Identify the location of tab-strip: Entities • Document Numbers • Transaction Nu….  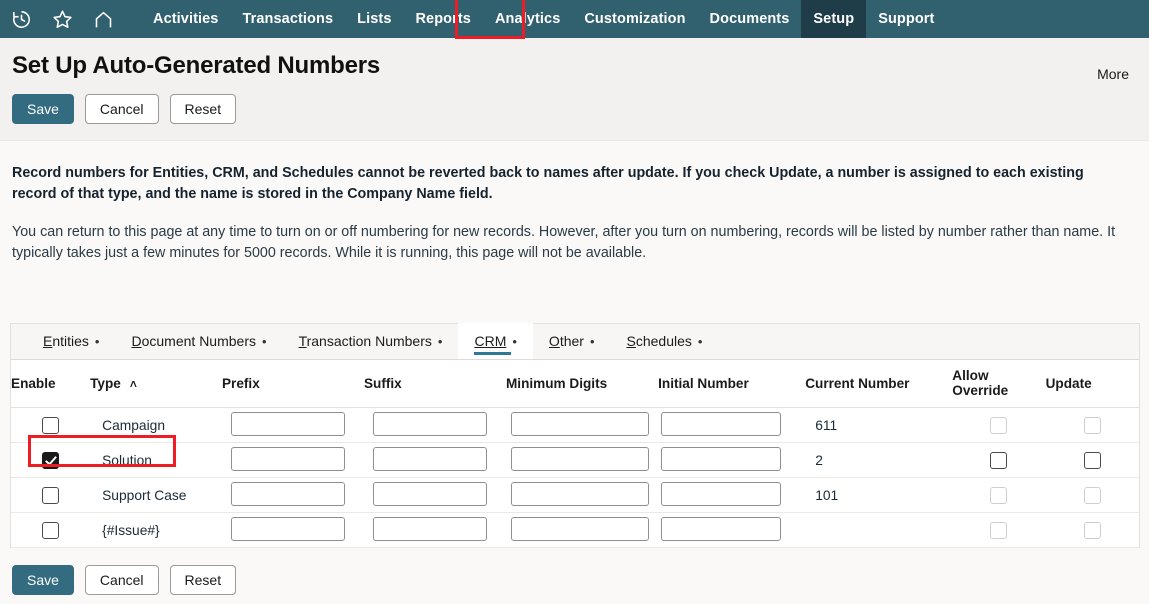
(575, 341).